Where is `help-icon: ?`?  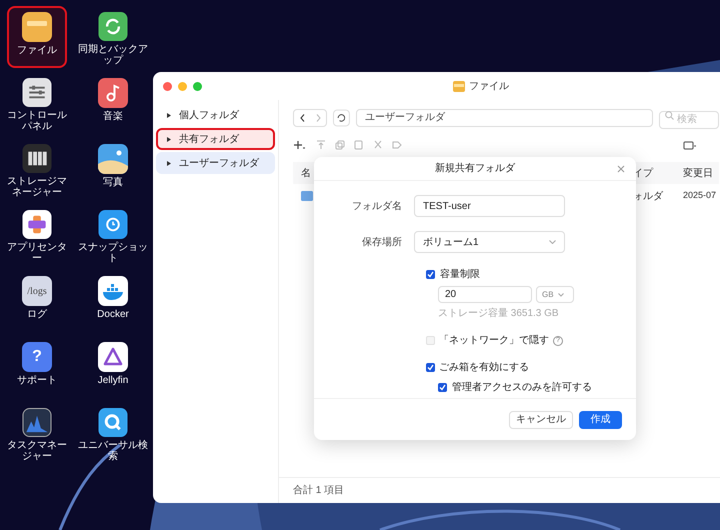
help-icon: ? is located at coordinates (37, 357).